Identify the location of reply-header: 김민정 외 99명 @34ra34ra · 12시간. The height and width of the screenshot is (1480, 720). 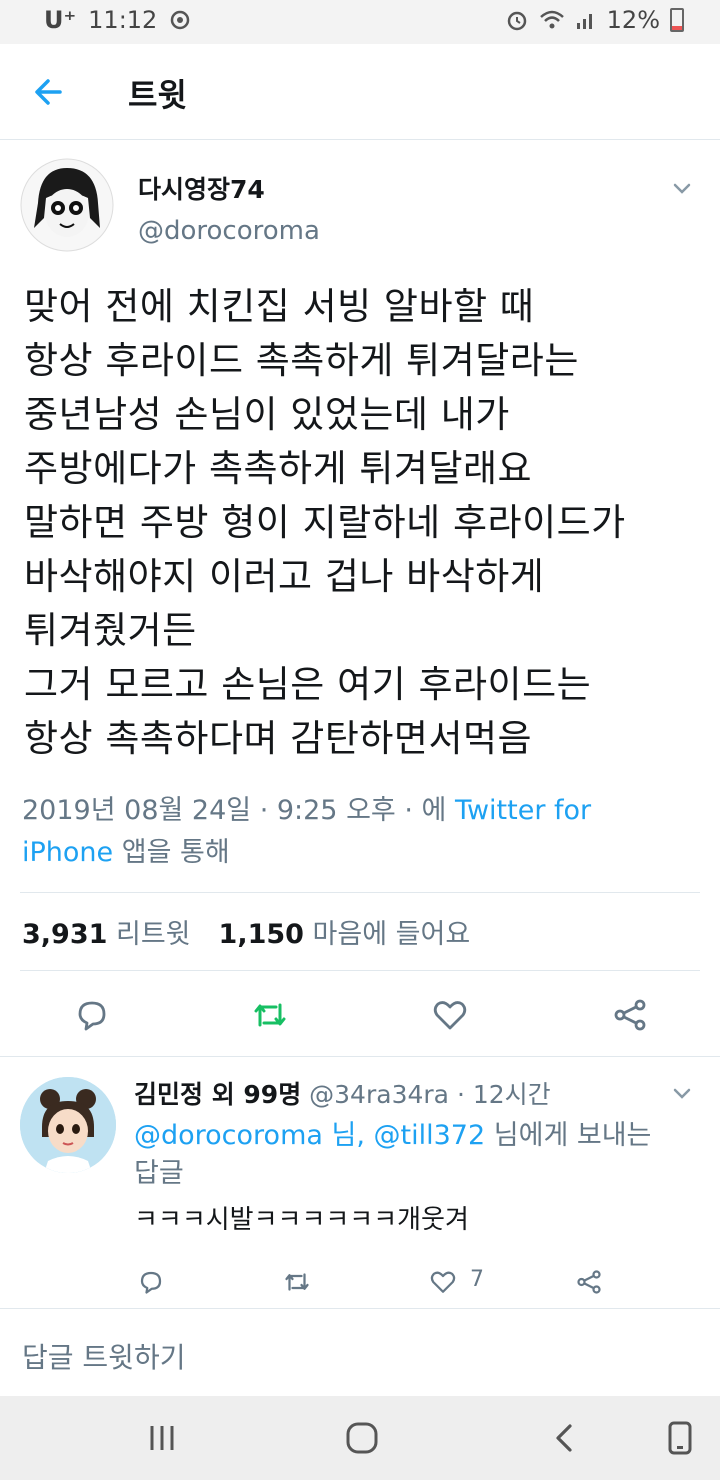
(342, 1093).